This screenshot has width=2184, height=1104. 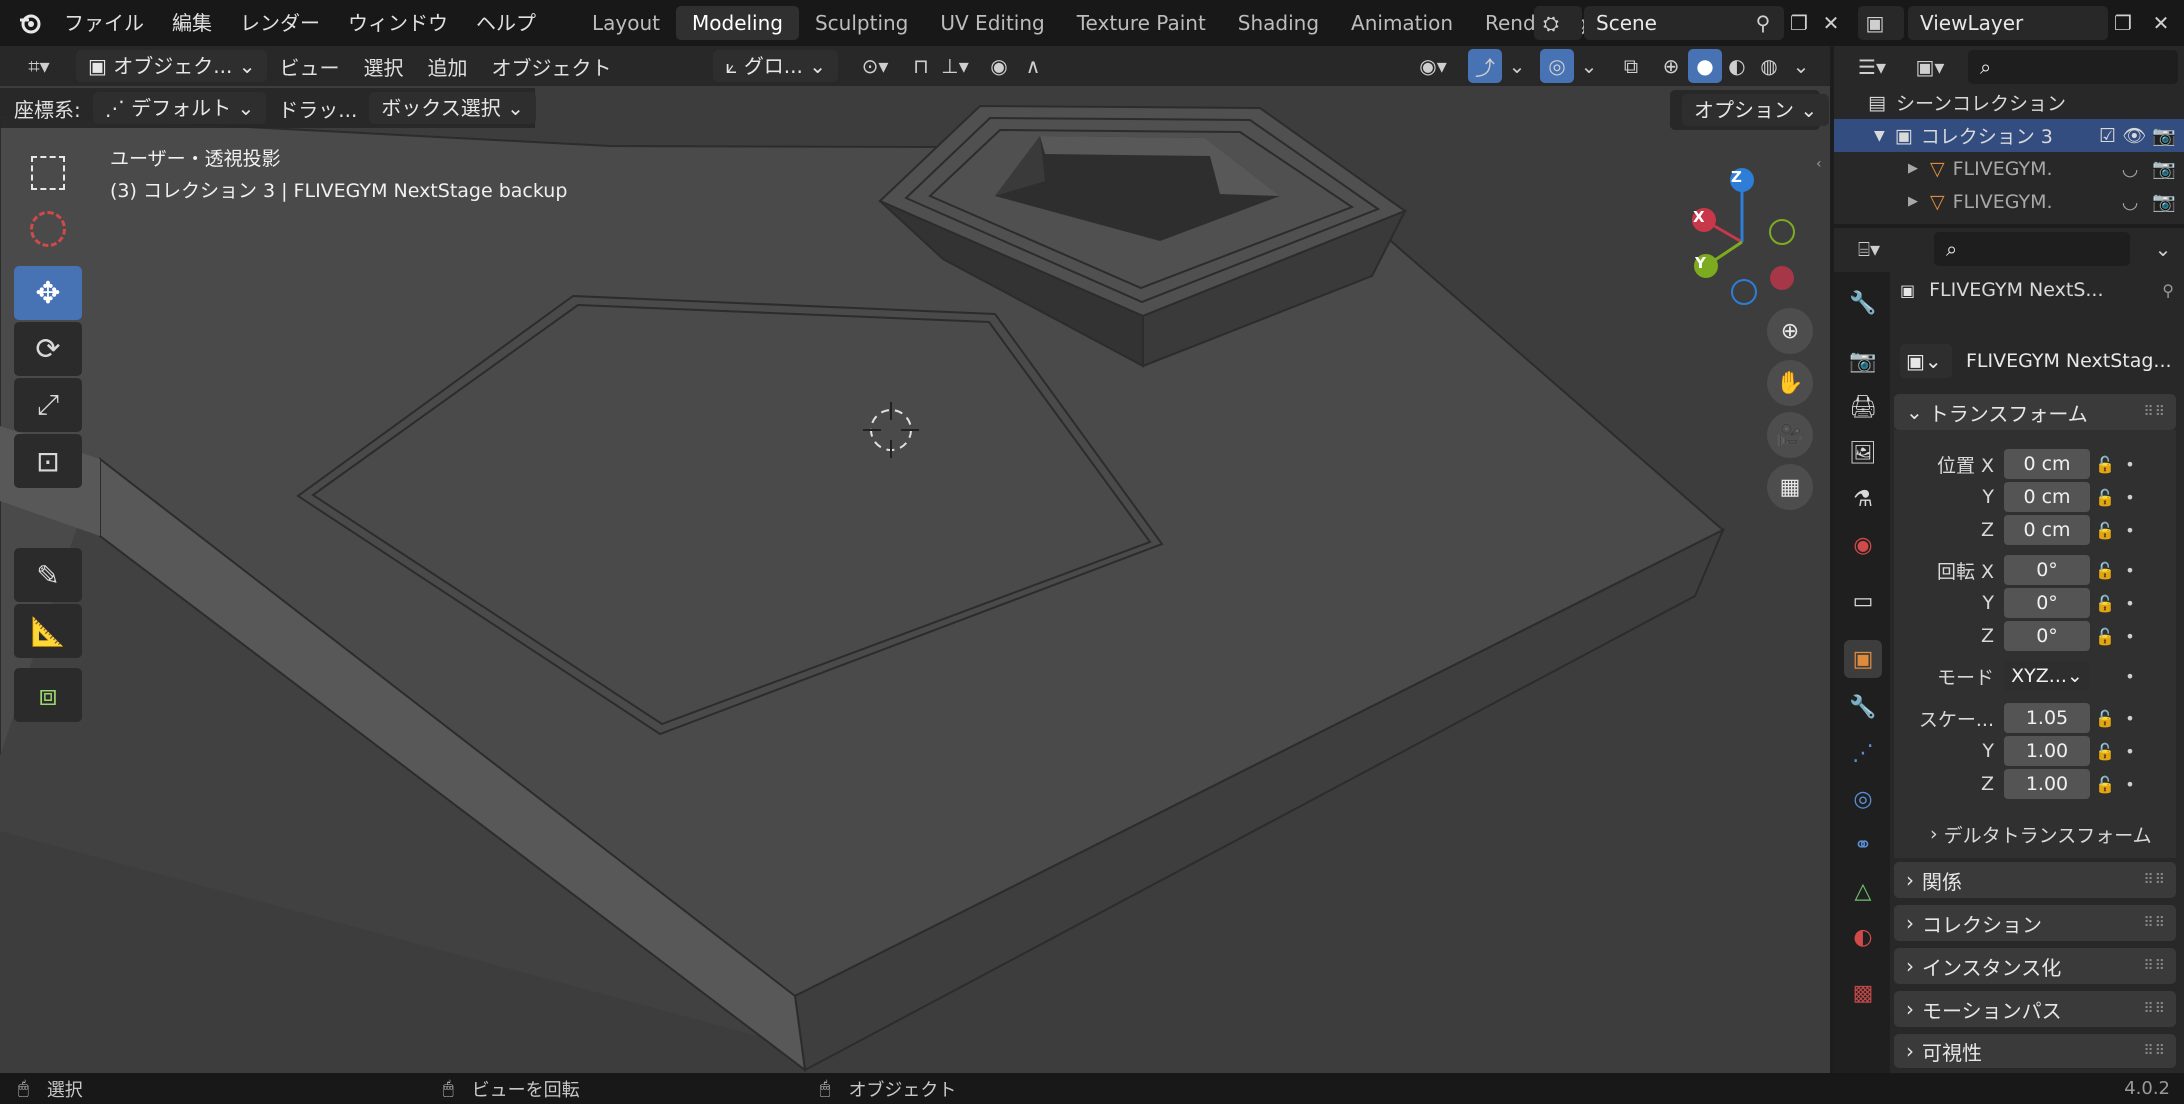 I want to click on viewlayer-browse-button: ▣, so click(x=1881, y=23).